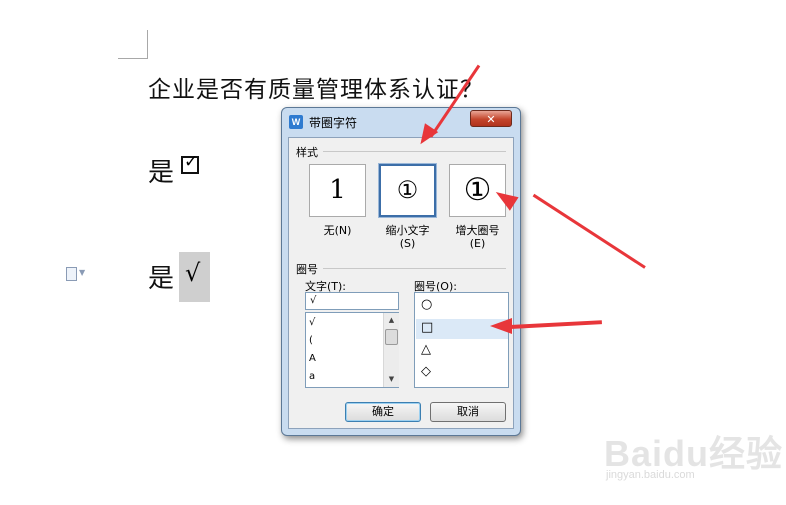 The height and width of the screenshot is (505, 786). I want to click on text-listbox: √ ( A a ▲ ▼, so click(352, 350).